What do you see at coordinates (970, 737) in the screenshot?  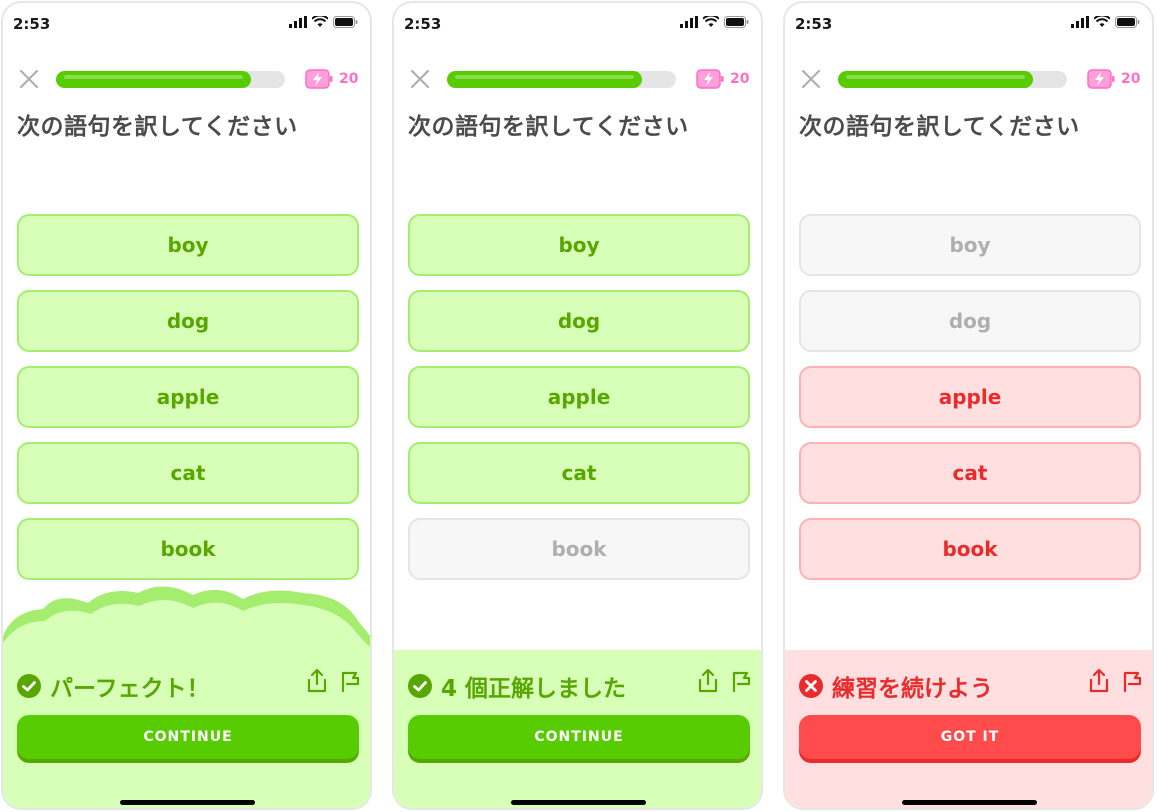 I see `got-it-button: GOT IT` at bounding box center [970, 737].